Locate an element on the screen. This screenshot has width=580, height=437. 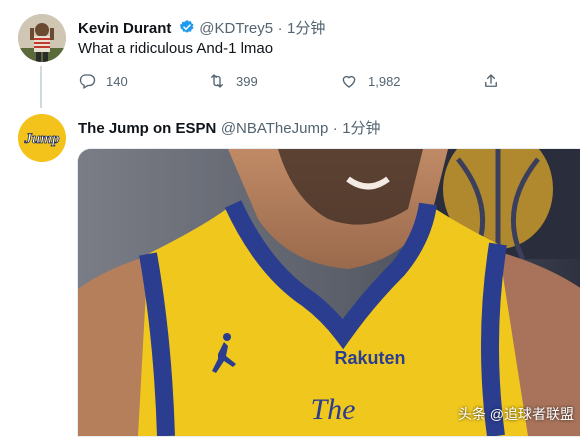
share-icon is located at coordinates (491, 80).